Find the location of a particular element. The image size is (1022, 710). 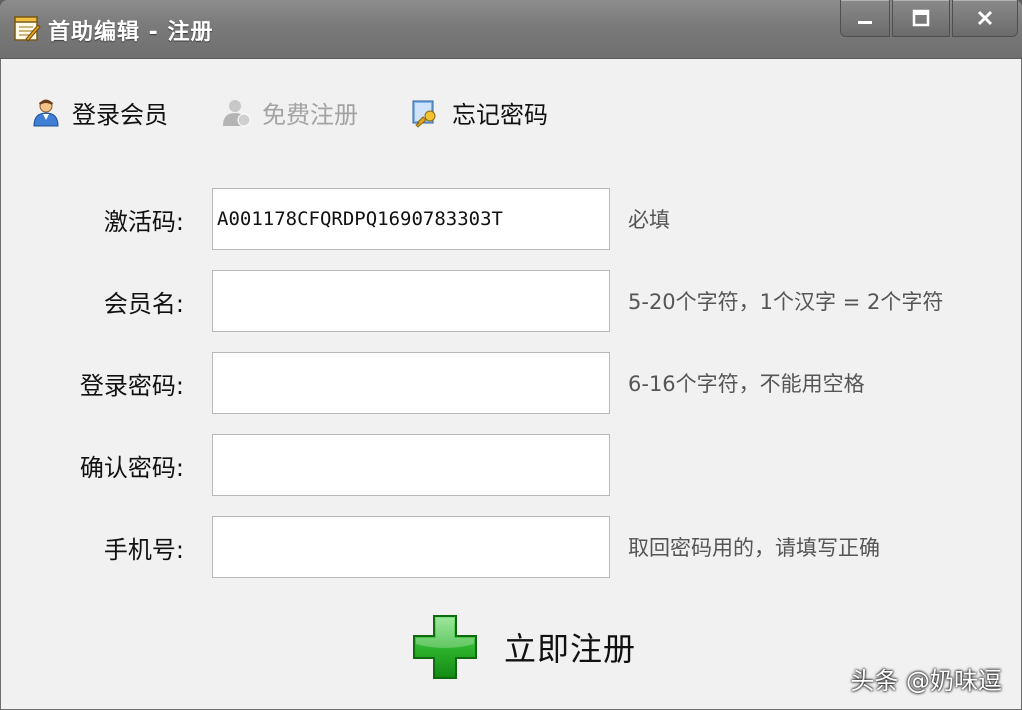

confirm-password-input is located at coordinates (411, 465).